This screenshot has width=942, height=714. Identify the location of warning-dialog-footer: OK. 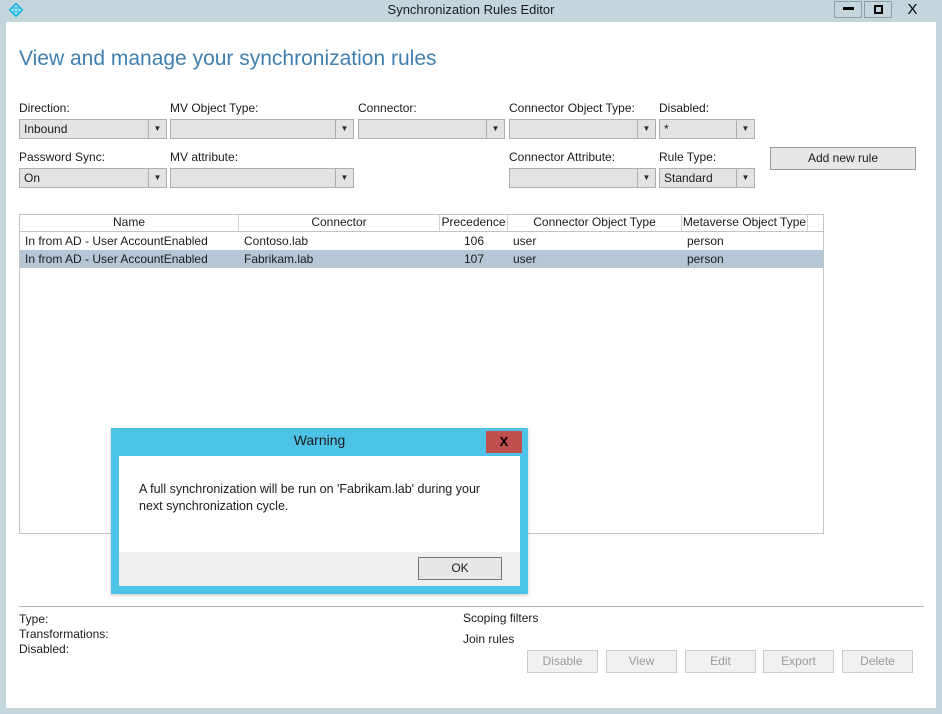
(319, 569).